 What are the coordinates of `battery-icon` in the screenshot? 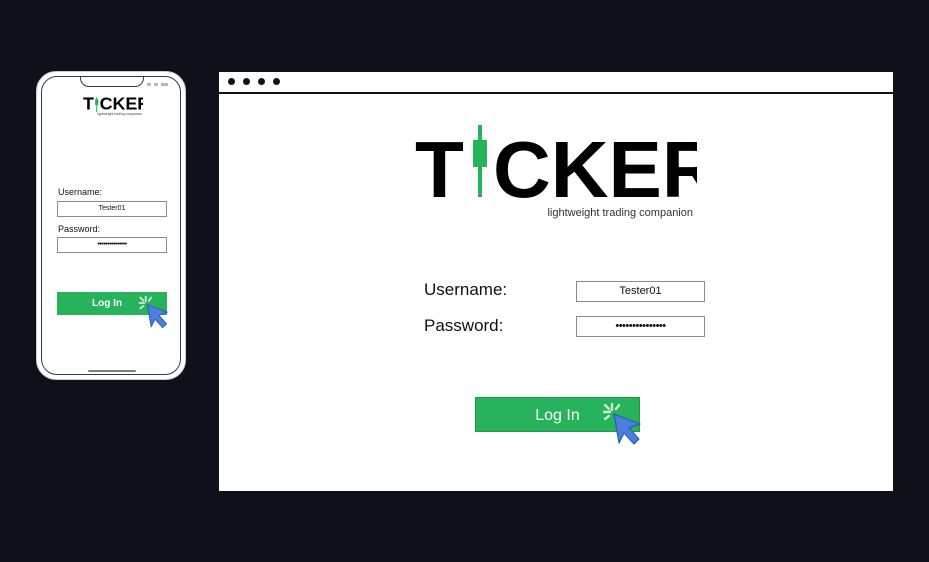 It's located at (164, 84).